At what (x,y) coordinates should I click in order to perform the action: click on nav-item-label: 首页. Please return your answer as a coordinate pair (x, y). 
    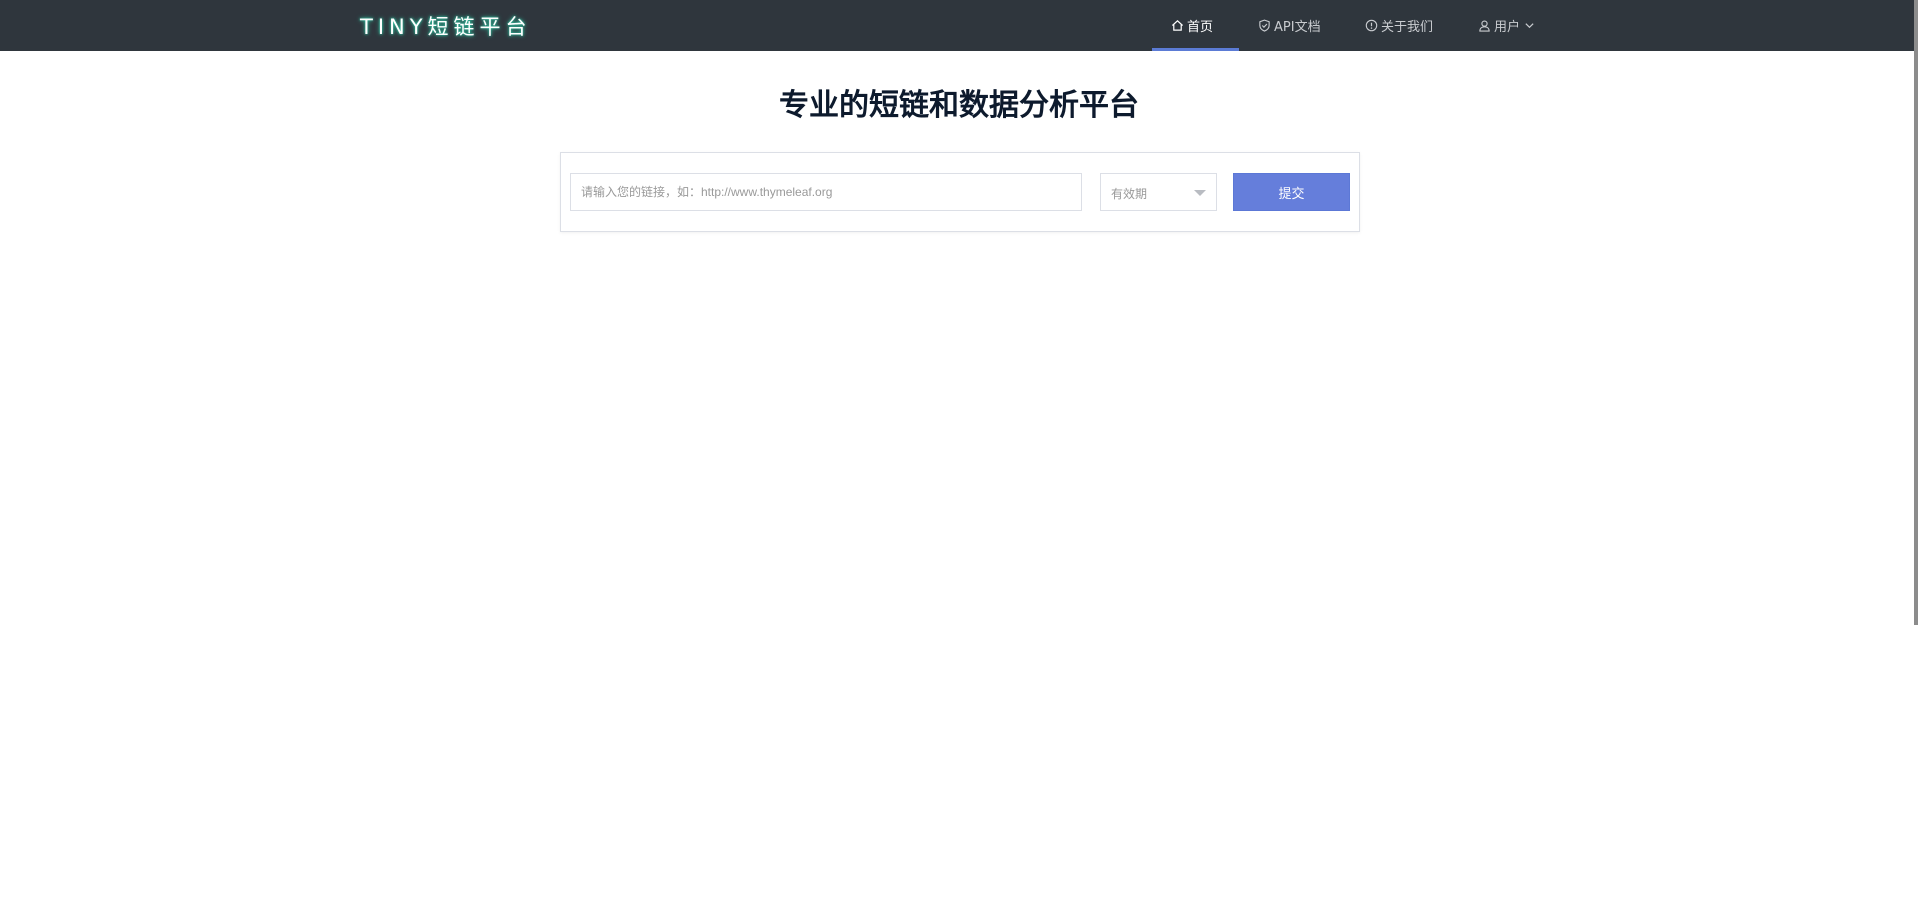
    Looking at the image, I should click on (1200, 27).